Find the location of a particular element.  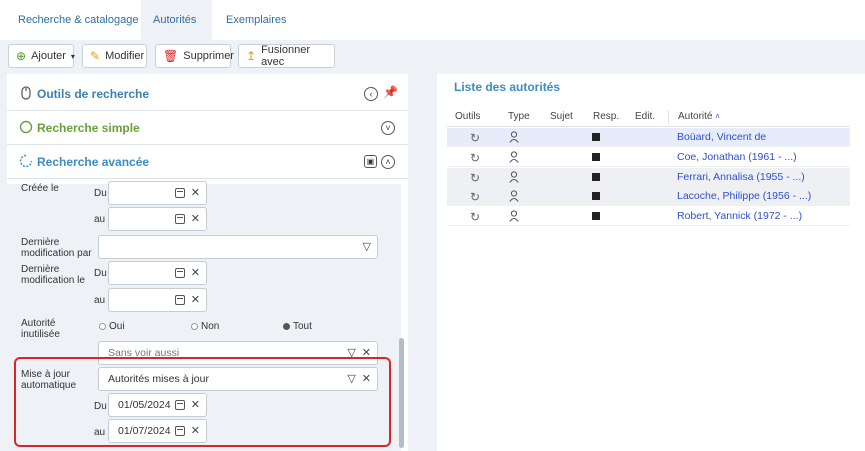

table-row: ↻ Lacoche, Philippe (1956 - ...) is located at coordinates (648, 196).